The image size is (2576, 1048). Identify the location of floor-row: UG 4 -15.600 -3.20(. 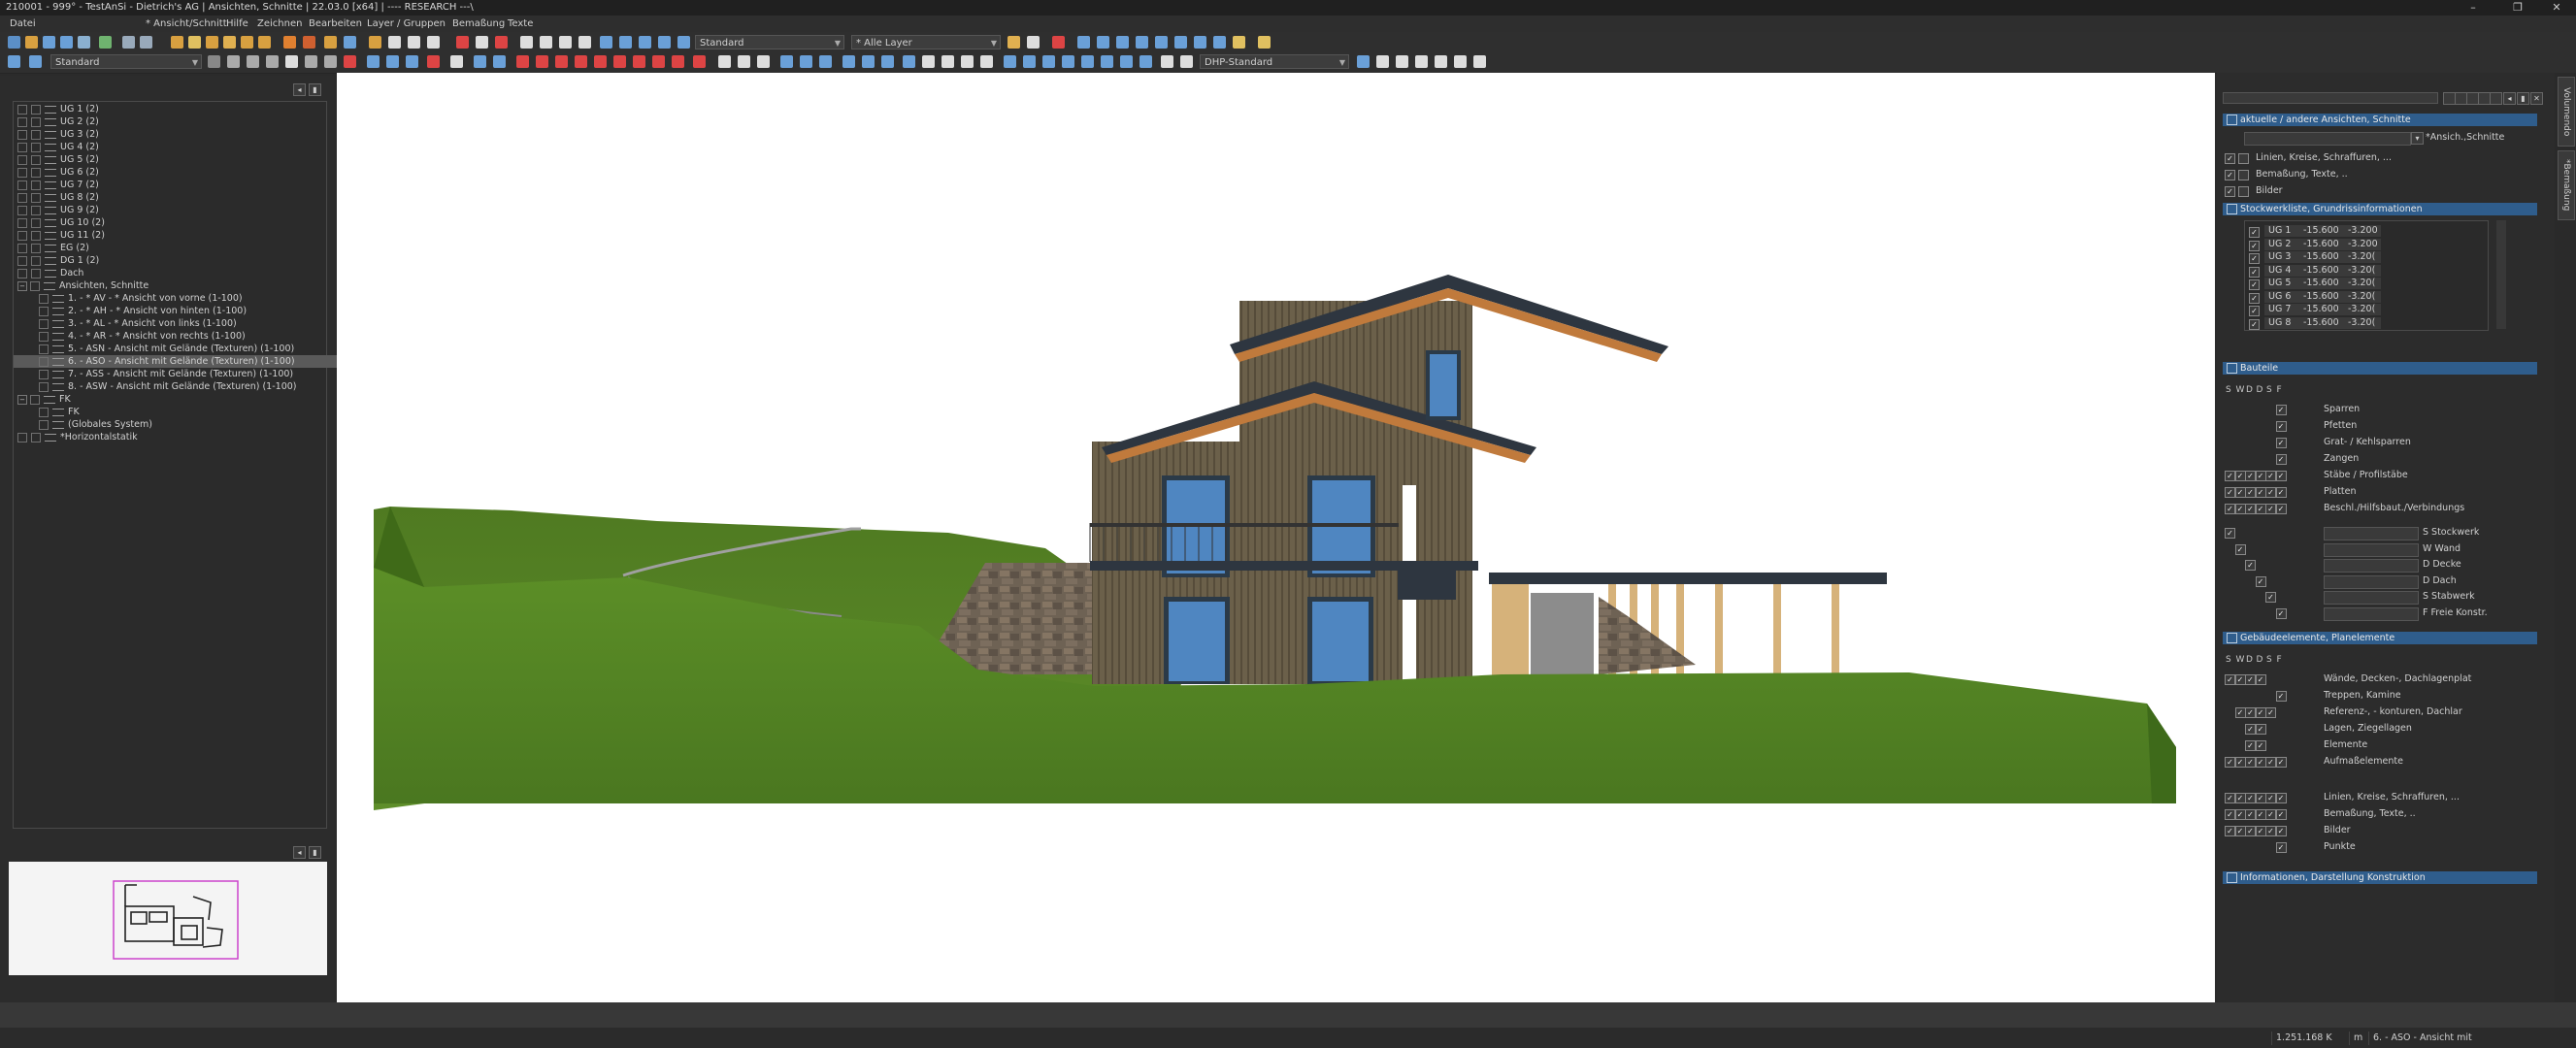
(2322, 270).